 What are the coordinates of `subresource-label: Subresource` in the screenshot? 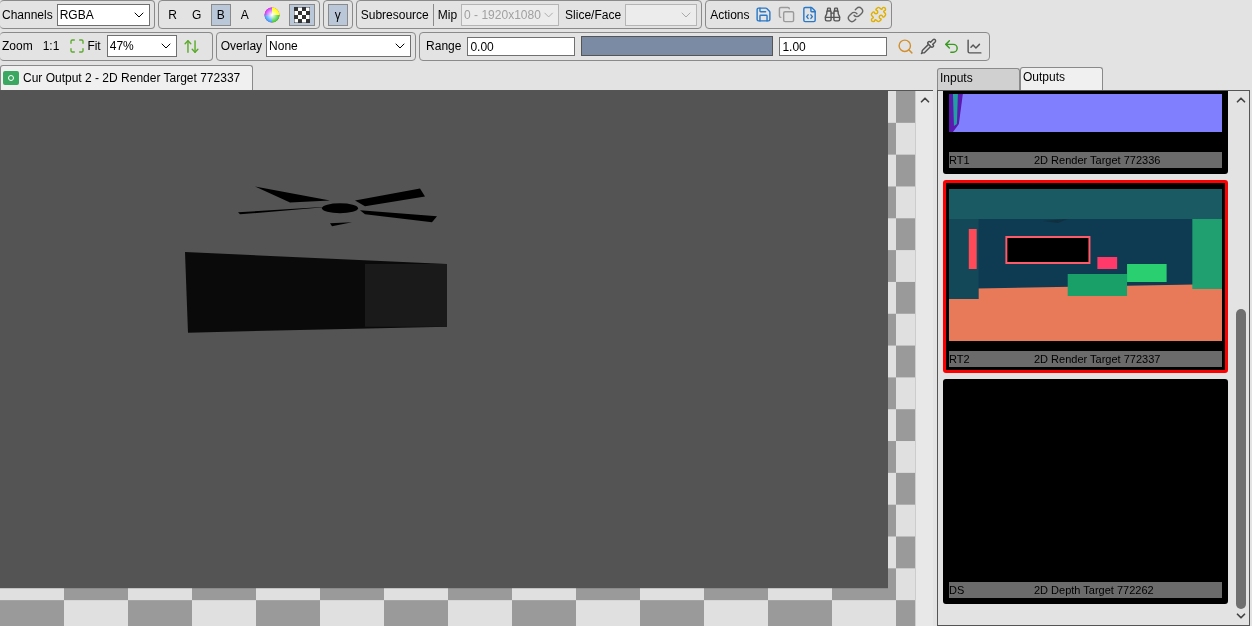 It's located at (394, 15).